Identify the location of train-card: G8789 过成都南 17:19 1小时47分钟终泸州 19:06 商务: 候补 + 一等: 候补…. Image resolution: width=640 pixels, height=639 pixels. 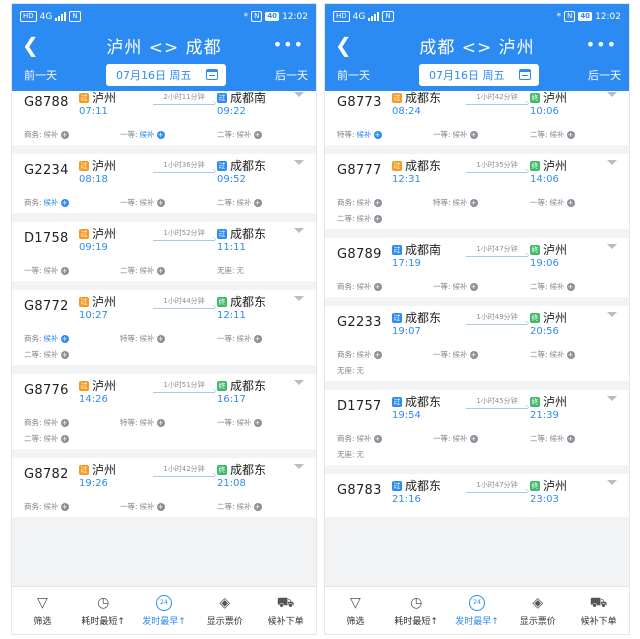
(477, 267).